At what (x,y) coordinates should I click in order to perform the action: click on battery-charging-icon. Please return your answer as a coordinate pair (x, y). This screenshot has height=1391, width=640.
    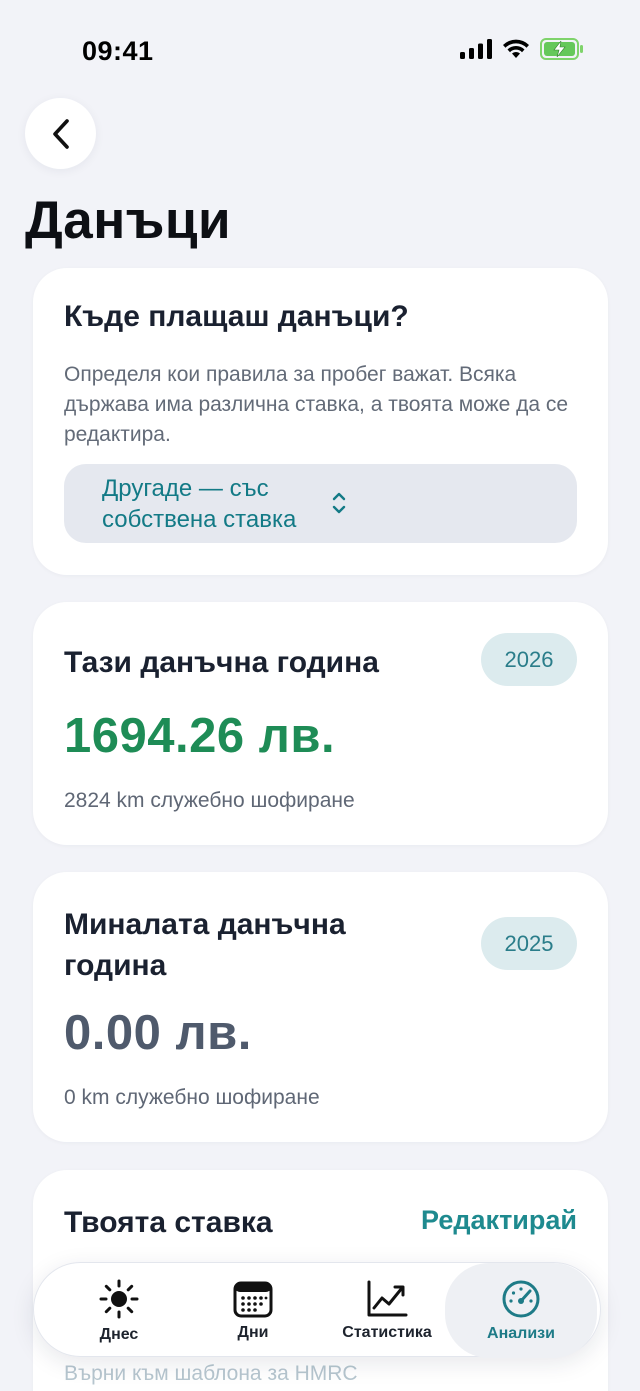
    Looking at the image, I should click on (561, 49).